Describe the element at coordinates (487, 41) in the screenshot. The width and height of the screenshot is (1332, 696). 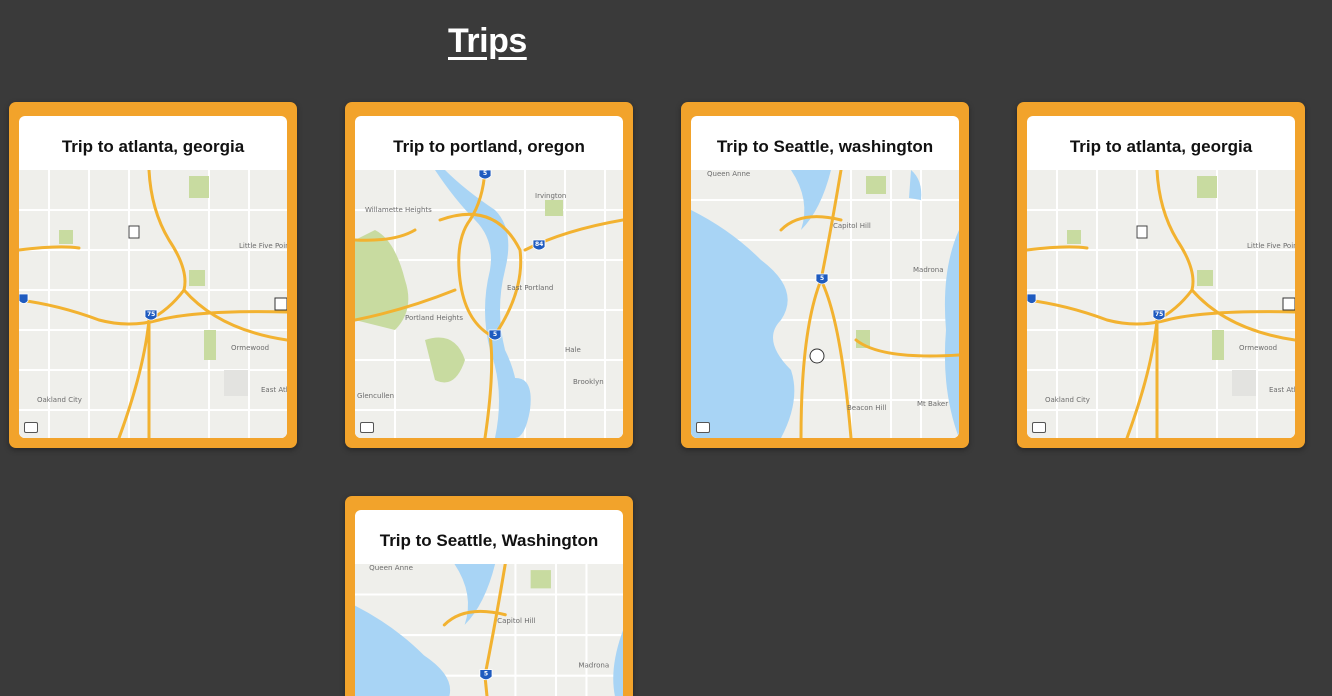
I see `page-title: Trips` at that location.